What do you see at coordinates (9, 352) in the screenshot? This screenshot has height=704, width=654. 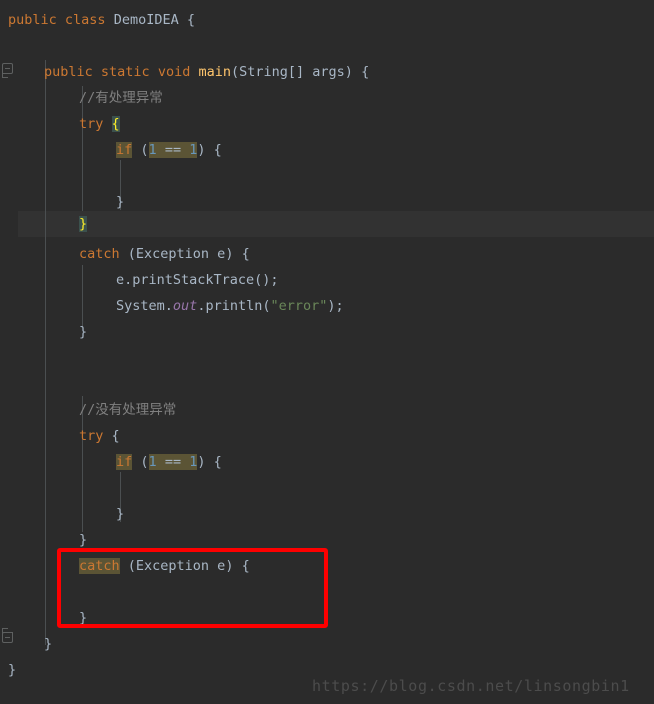 I see `editor-gutter` at bounding box center [9, 352].